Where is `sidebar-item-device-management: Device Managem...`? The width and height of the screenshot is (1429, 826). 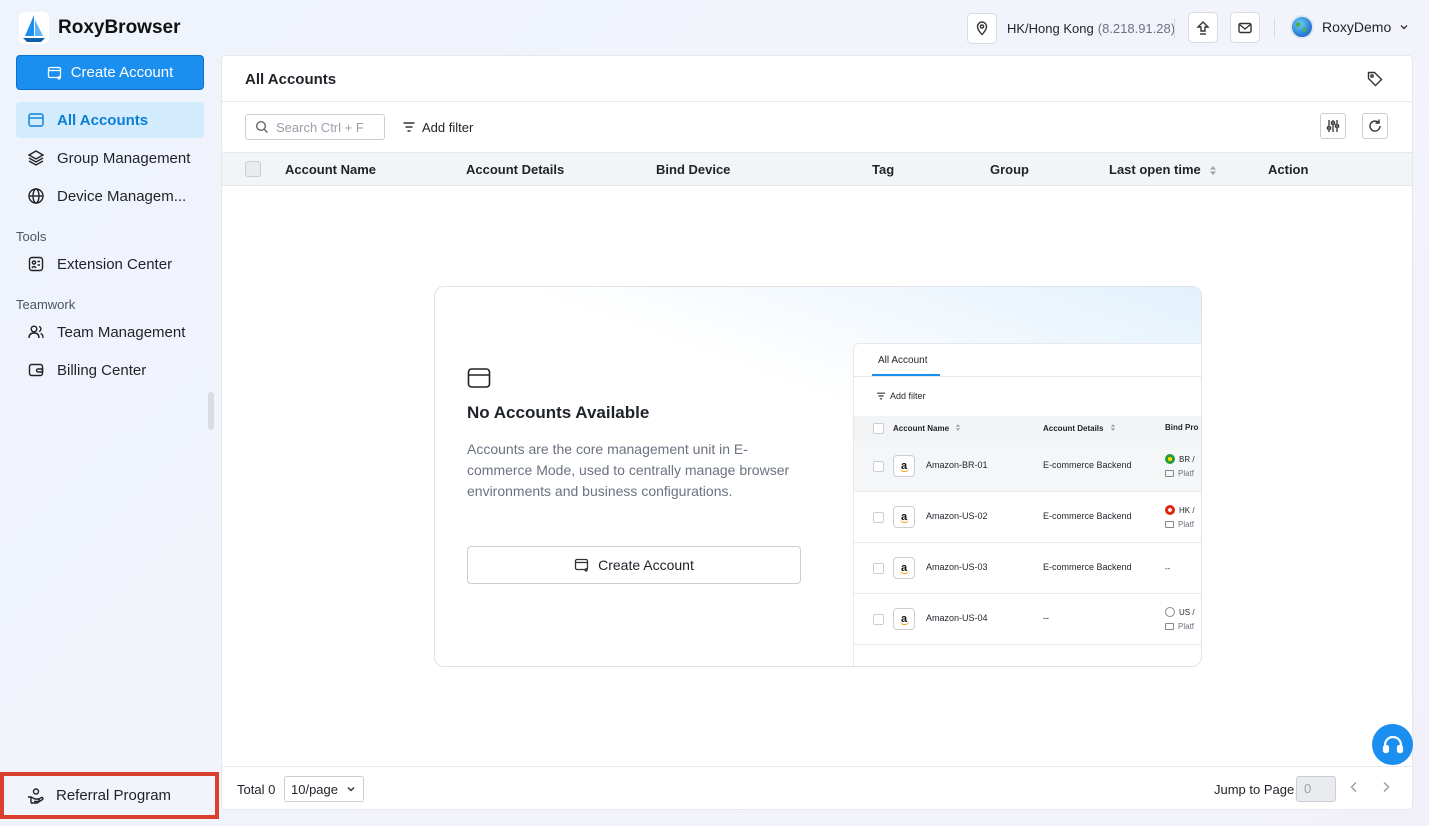
sidebar-item-device-management: Device Managem... is located at coordinates (110, 196).